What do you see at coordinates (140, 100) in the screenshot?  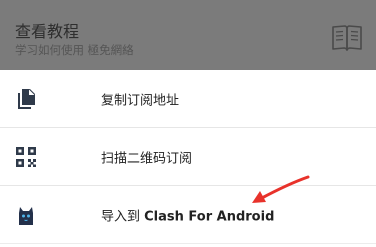 I see `copy-subscription-label: 复制订阅地址` at bounding box center [140, 100].